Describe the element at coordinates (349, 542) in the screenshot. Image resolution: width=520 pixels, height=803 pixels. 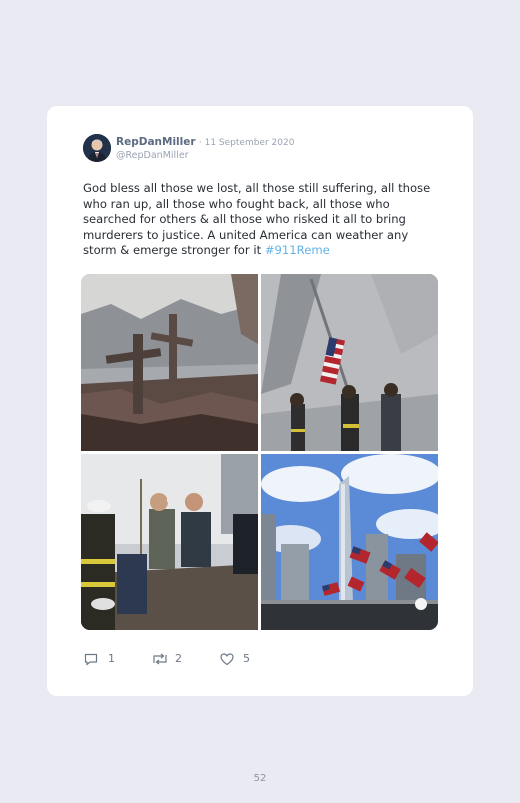
I see `photo-memorial-flags` at that location.